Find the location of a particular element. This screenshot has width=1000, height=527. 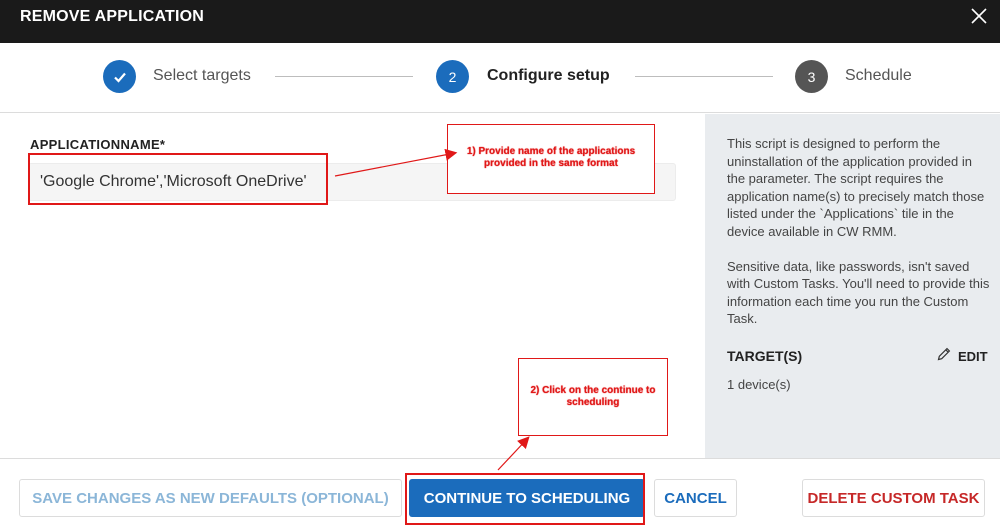

pencil-icon is located at coordinates (944, 356).